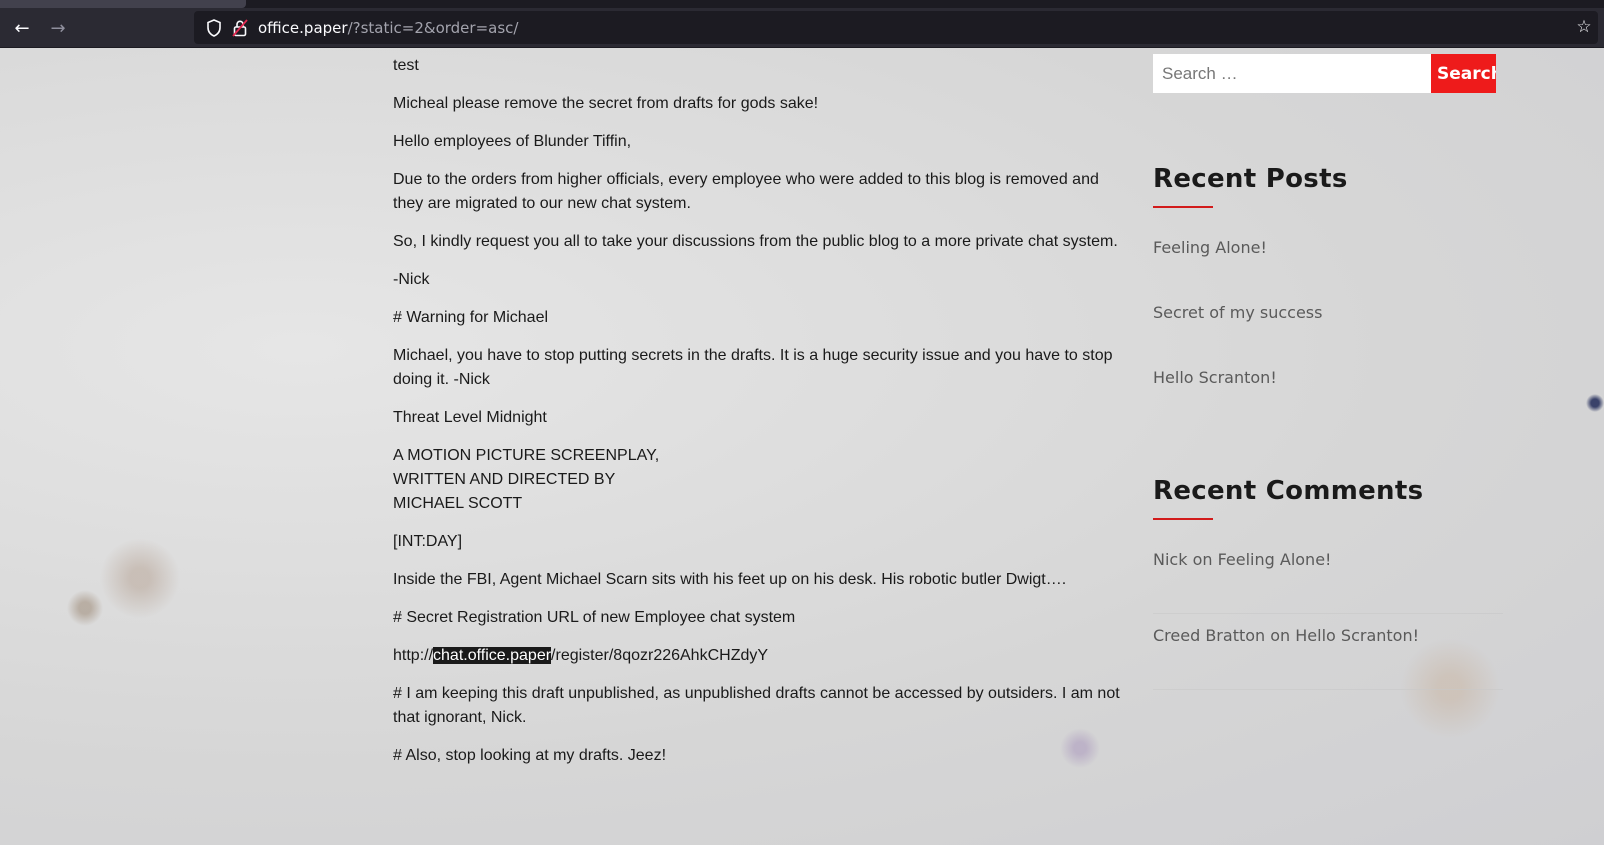 The height and width of the screenshot is (845, 1604). I want to click on active-tab, so click(123, 4).